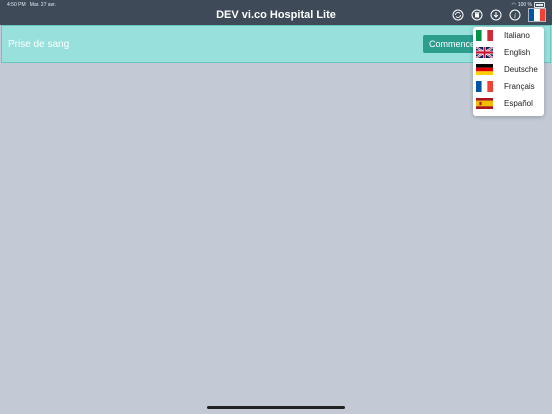  Describe the element at coordinates (518, 103) in the screenshot. I see `language-label: Español` at that location.